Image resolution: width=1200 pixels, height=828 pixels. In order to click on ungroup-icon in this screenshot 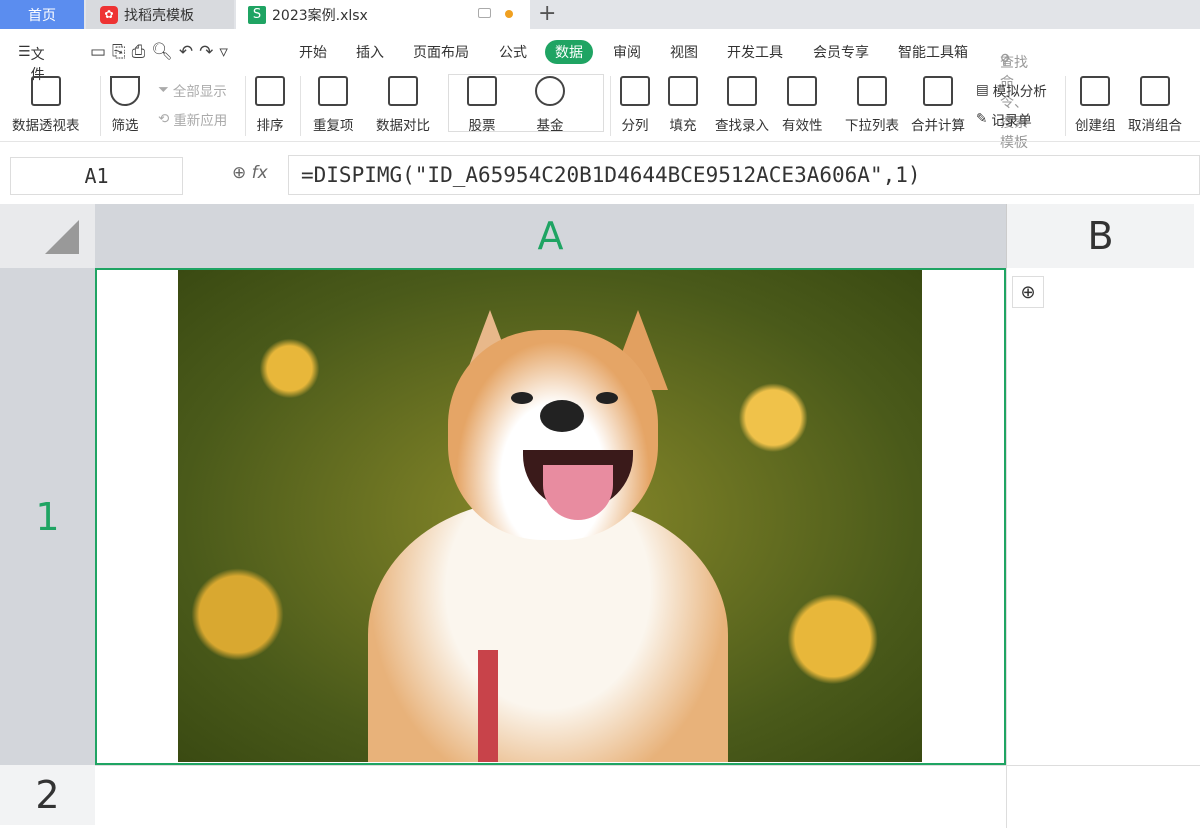, I will do `click(1155, 91)`.